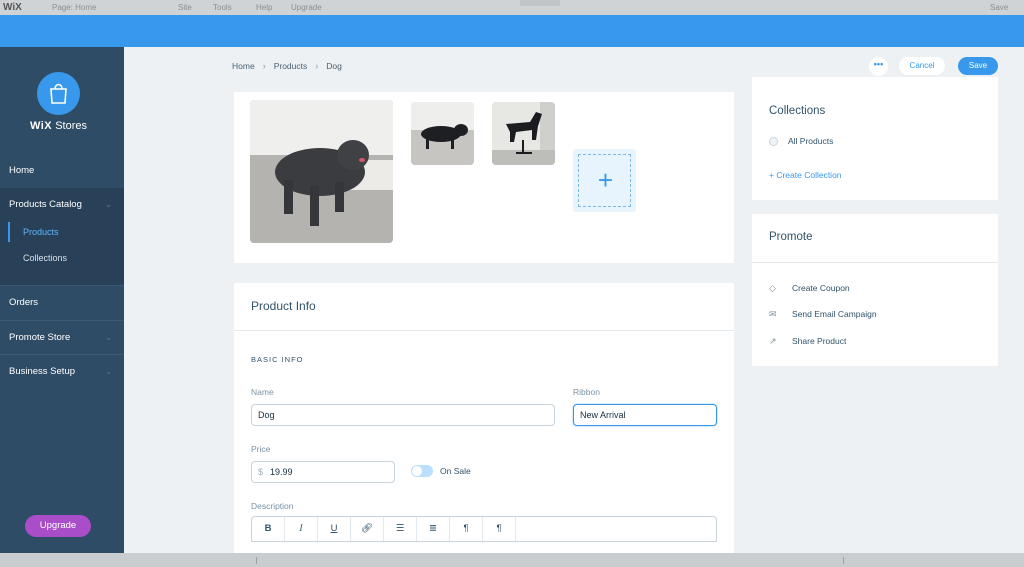 The height and width of the screenshot is (567, 1024). I want to click on text-direction-rtl-button: ¶, so click(499, 529).